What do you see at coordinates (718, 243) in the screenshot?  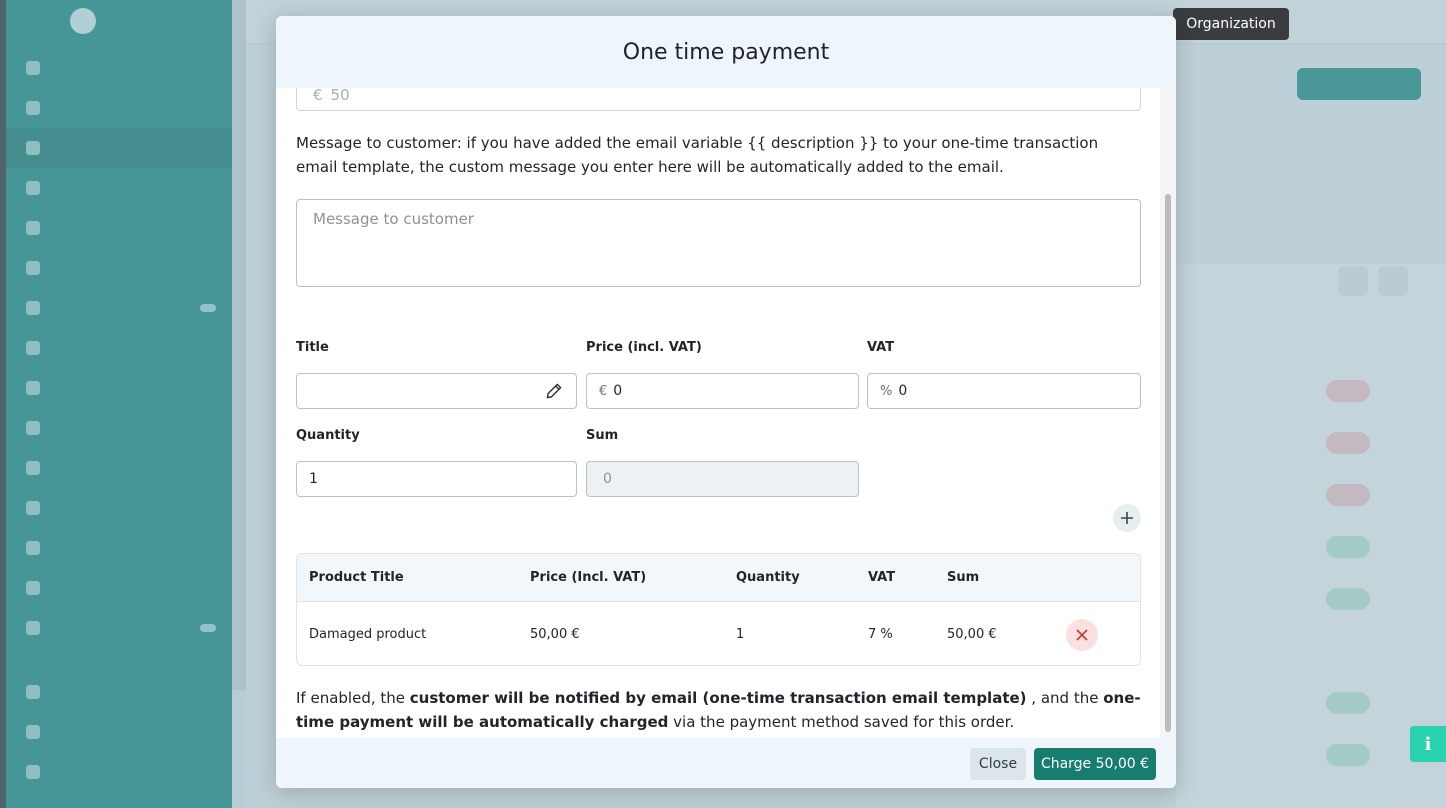 I see `message-to-customer-input` at bounding box center [718, 243].